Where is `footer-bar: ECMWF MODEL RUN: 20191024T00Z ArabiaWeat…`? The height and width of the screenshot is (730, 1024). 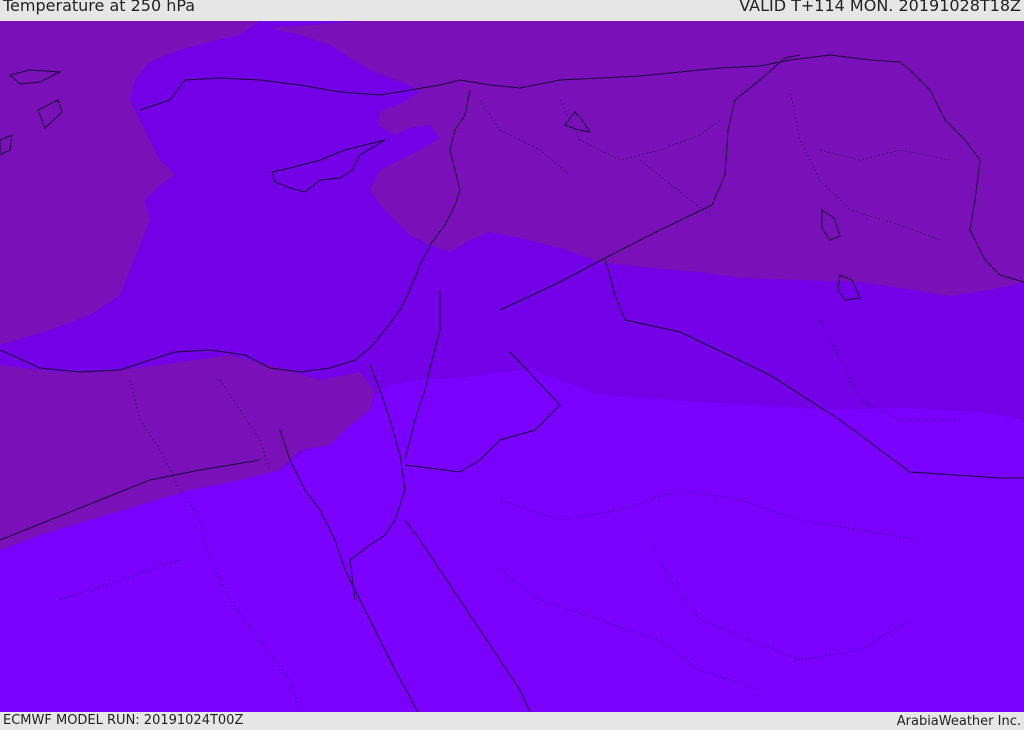 footer-bar: ECMWF MODEL RUN: 20191024T00Z ArabiaWeat… is located at coordinates (512, 720).